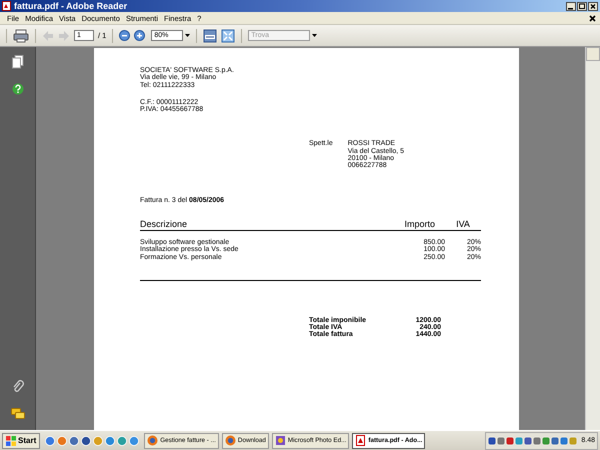 The image size is (600, 450). Describe the element at coordinates (21, 440) in the screenshot. I see `start-button: Start` at that location.